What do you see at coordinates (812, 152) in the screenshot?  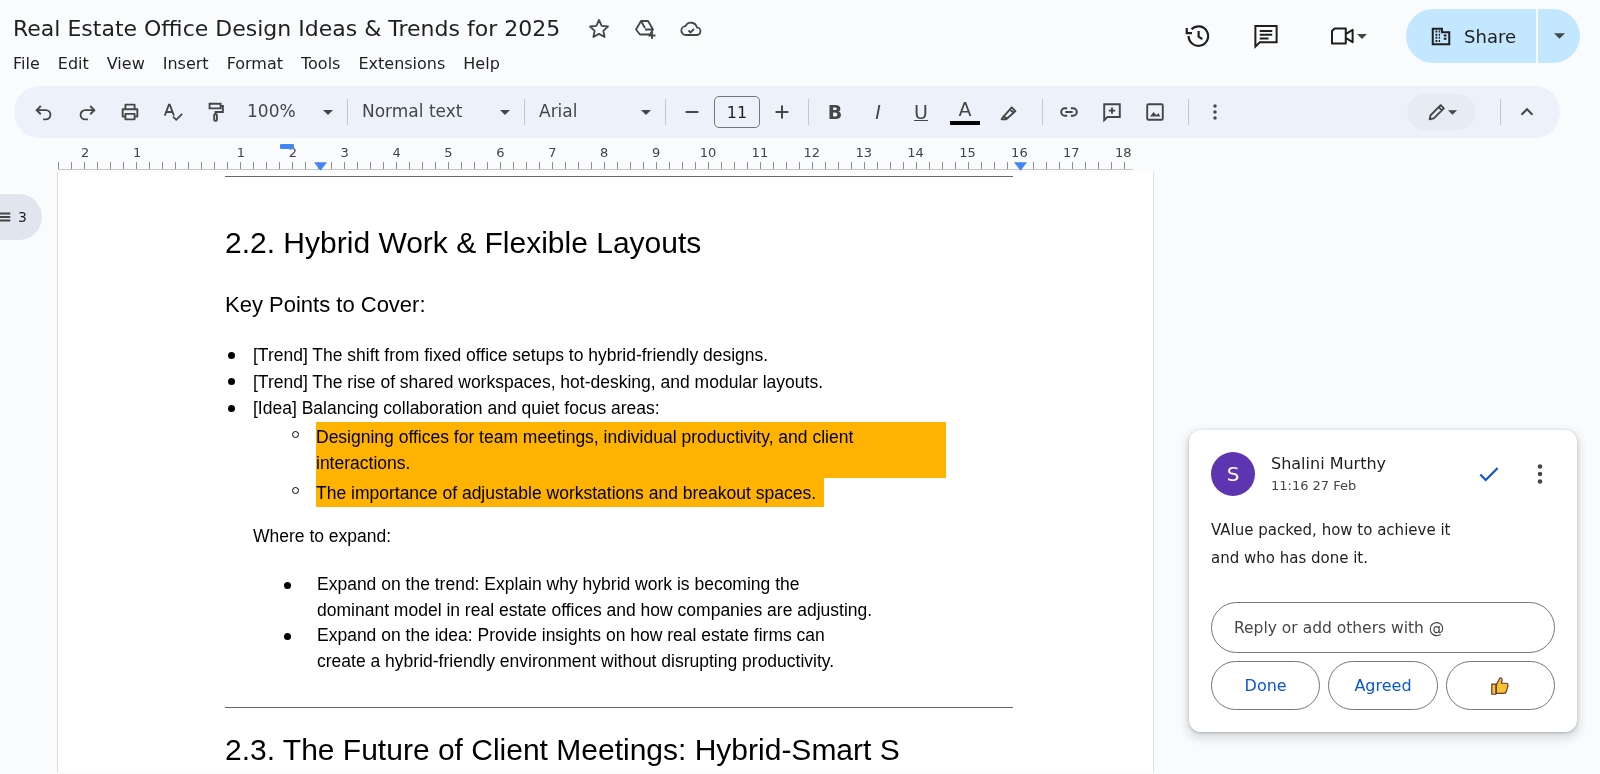 I see `ruler-number: 12` at bounding box center [812, 152].